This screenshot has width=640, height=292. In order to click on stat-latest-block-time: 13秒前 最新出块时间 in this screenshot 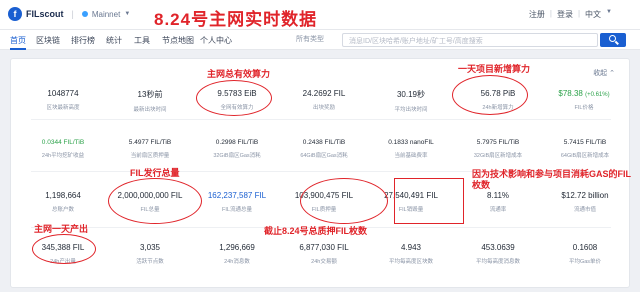, I will do `click(150, 101)`.